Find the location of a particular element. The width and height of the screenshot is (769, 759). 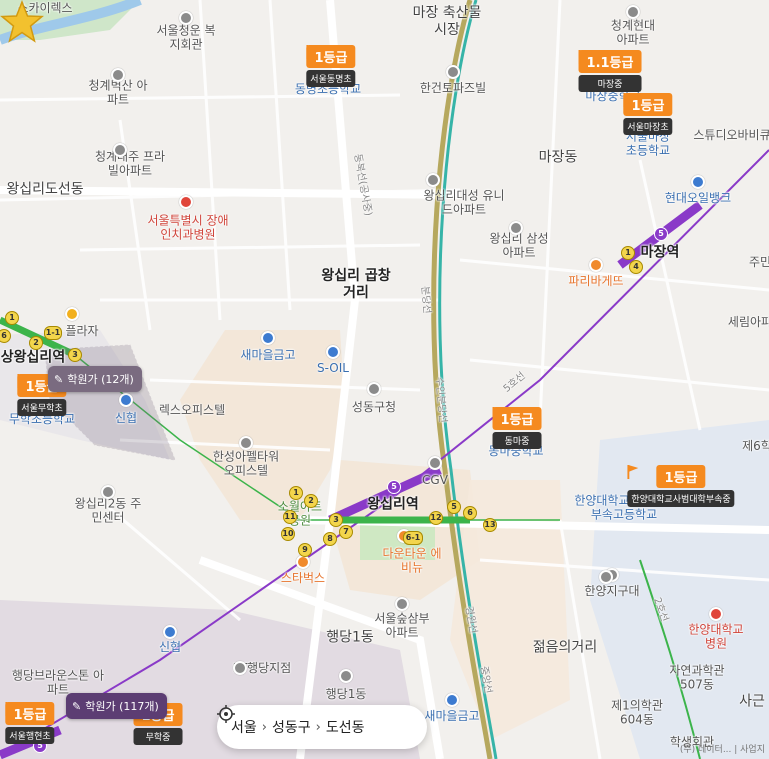

subway-exit-badge: 7 is located at coordinates (346, 532).